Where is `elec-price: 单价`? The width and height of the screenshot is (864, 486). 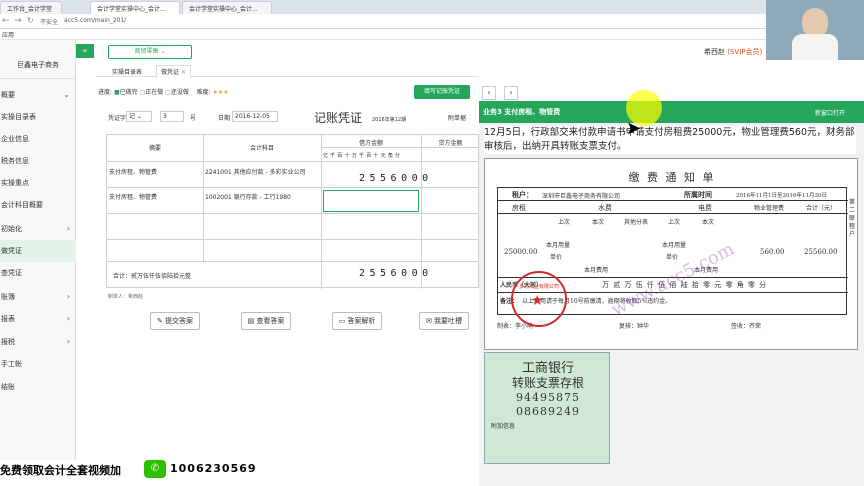 elec-price: 单价 is located at coordinates (672, 257).